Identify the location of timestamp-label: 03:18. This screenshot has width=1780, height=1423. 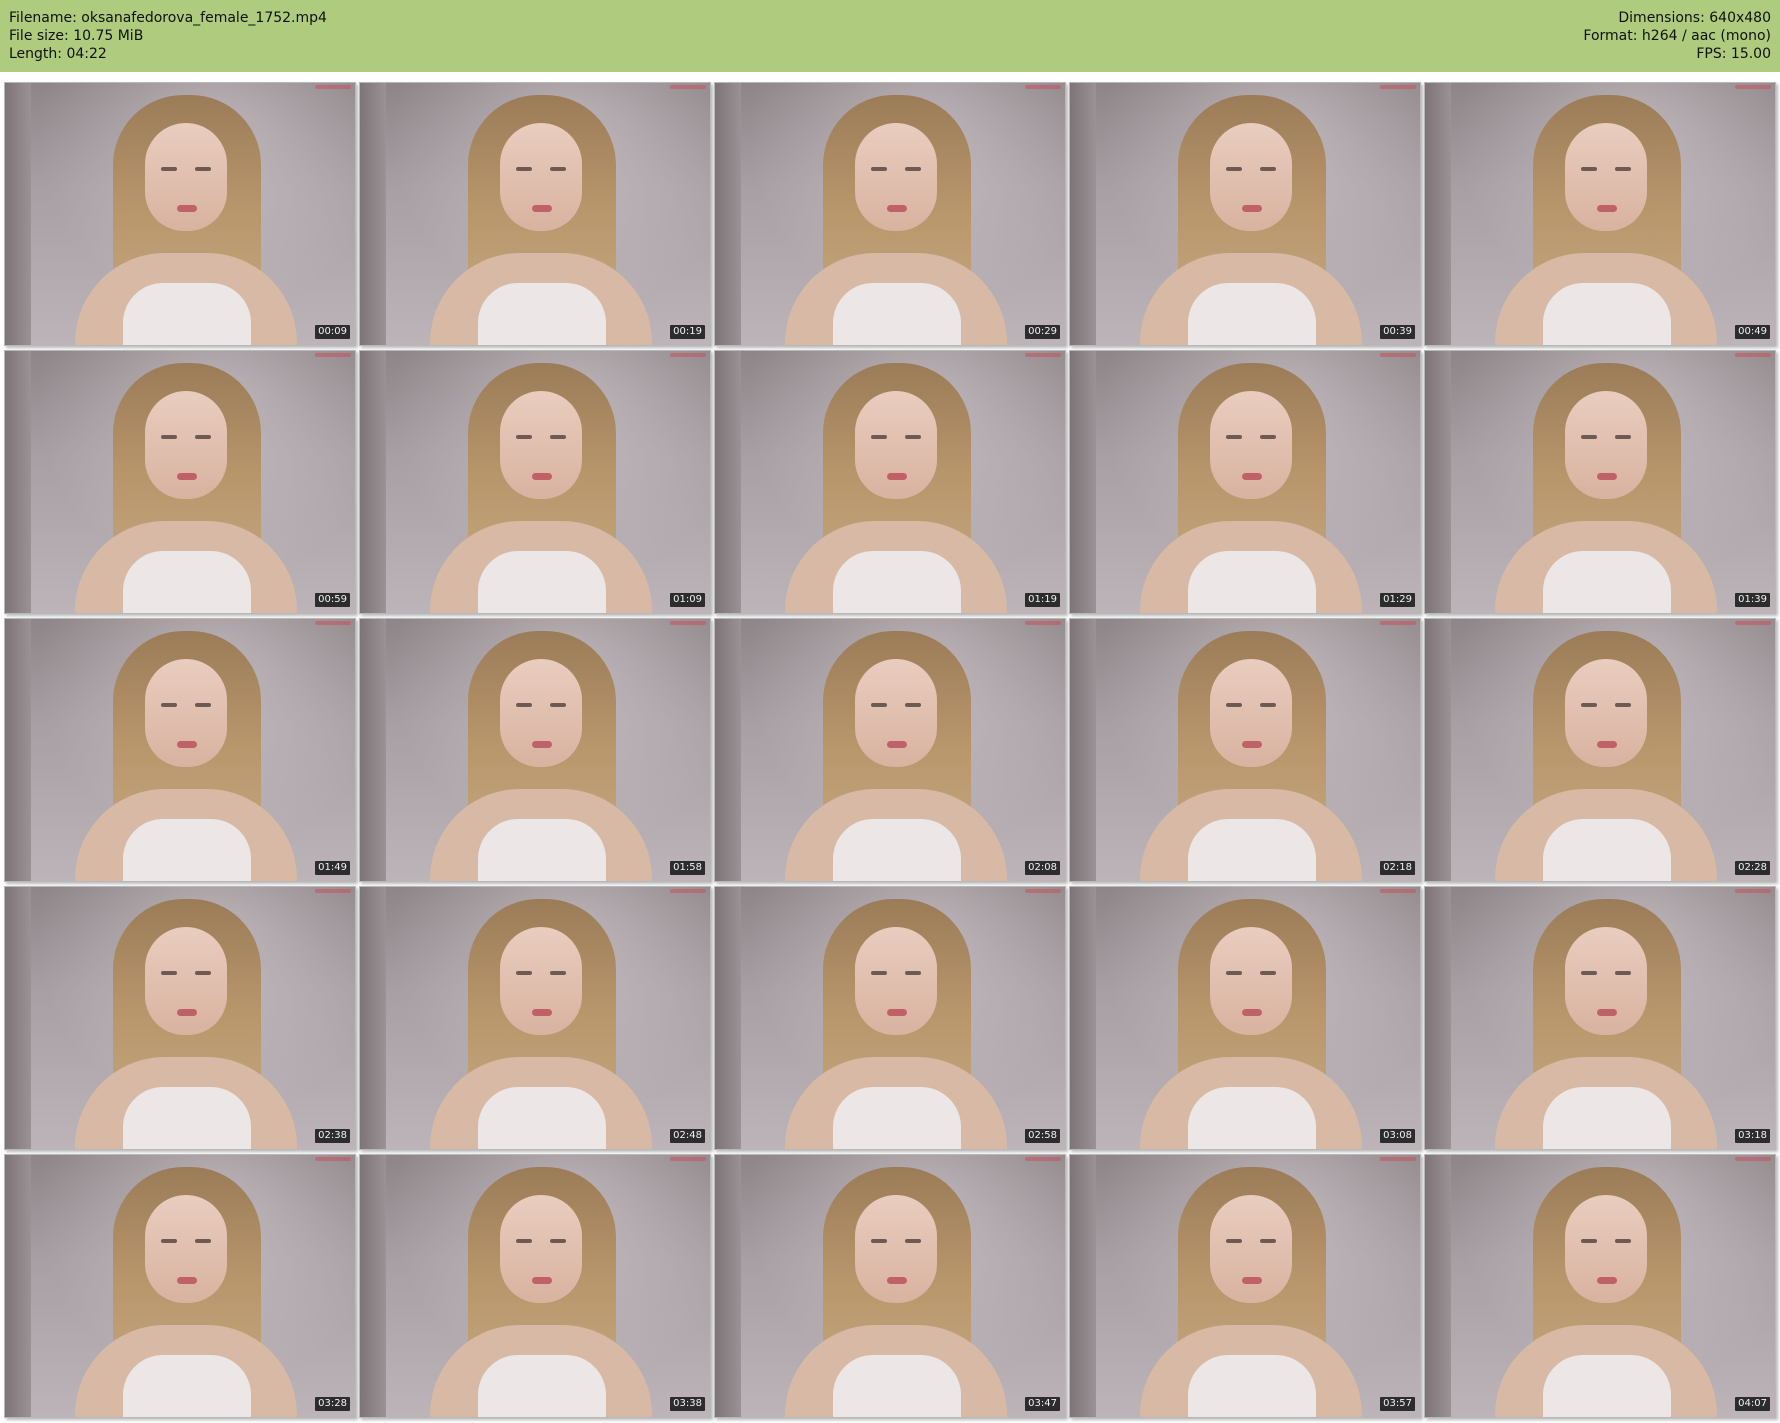
(1752, 1136).